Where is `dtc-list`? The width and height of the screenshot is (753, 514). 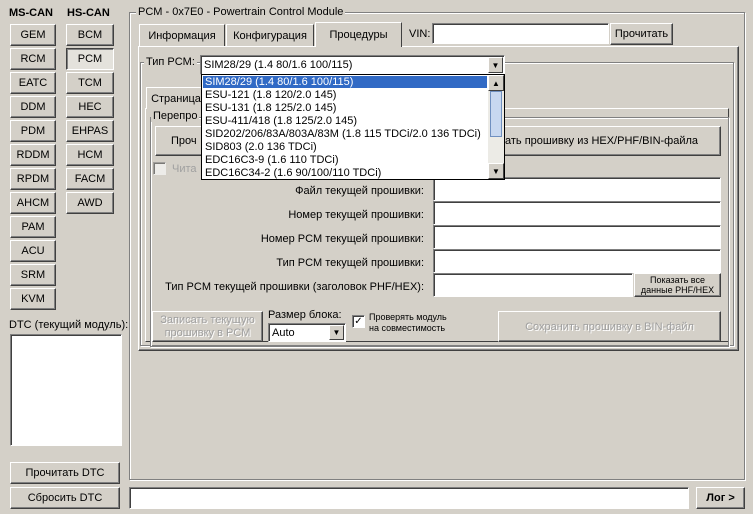
dtc-list is located at coordinates (66, 390).